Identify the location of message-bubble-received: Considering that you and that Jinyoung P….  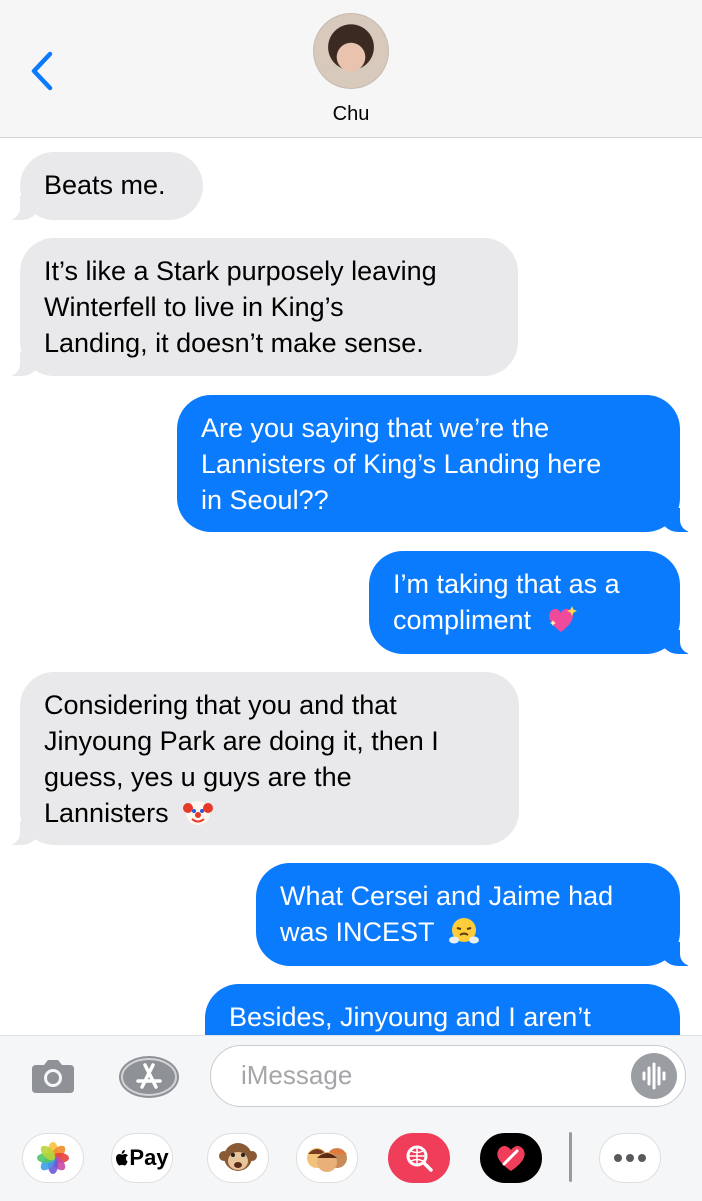
(259, 758).